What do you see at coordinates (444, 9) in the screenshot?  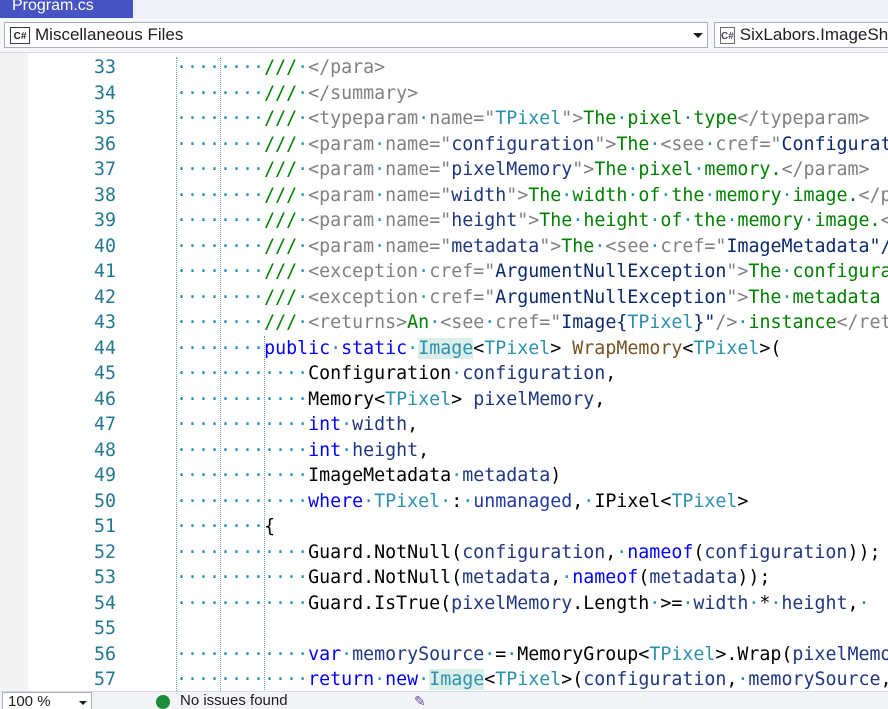 I see `document-tab-strip: Program.cs` at bounding box center [444, 9].